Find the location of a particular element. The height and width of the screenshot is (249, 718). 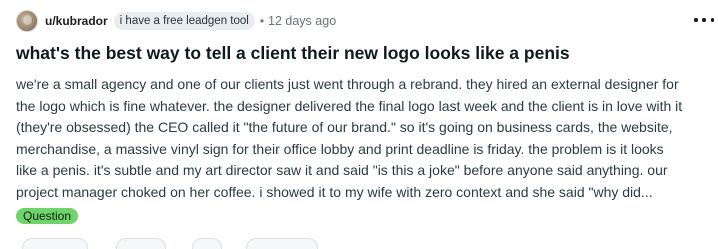

username-link: u/kubrador is located at coordinates (76, 21).